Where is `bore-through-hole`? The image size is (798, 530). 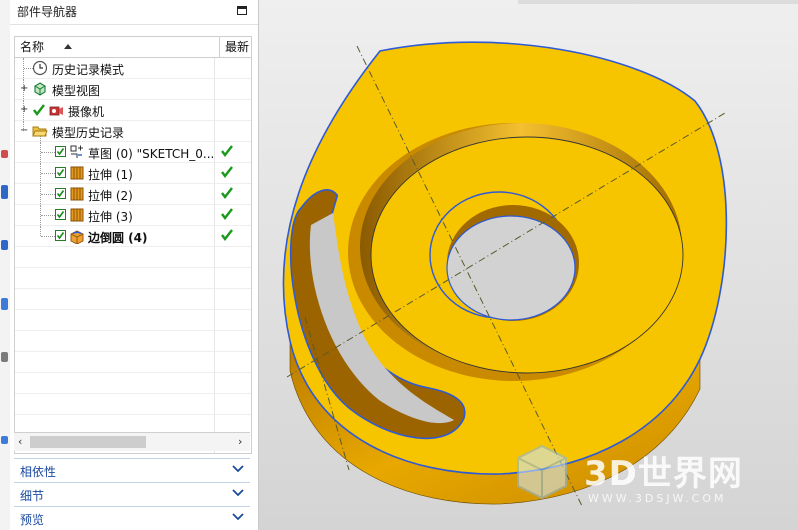
bore-through-hole is located at coordinates (511, 268).